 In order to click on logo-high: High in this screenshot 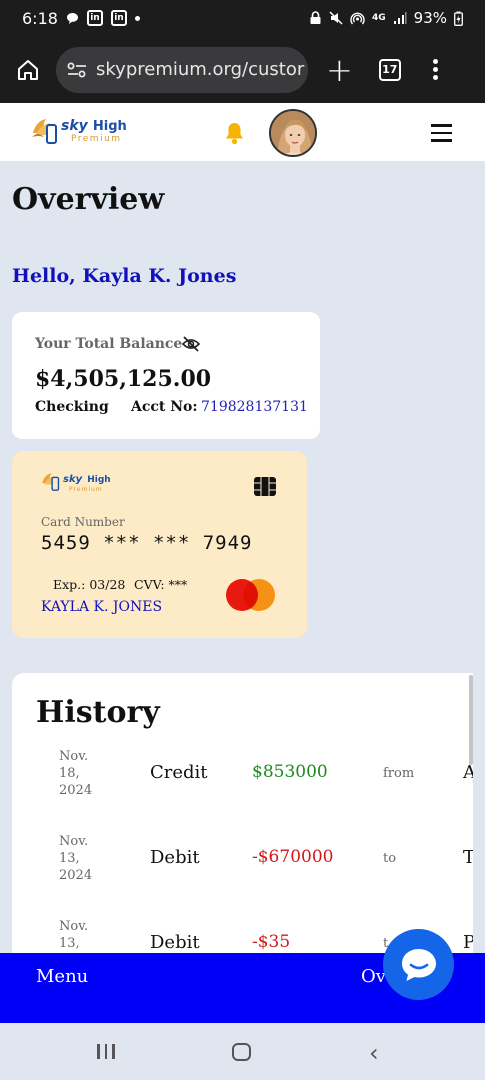, I will do `click(109, 126)`.